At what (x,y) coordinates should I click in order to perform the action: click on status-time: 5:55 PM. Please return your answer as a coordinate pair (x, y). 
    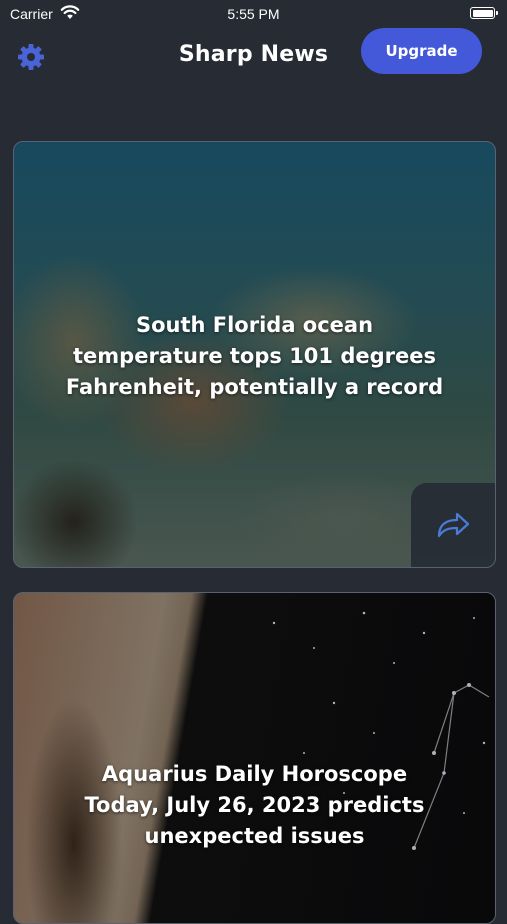
    Looking at the image, I should click on (253, 14).